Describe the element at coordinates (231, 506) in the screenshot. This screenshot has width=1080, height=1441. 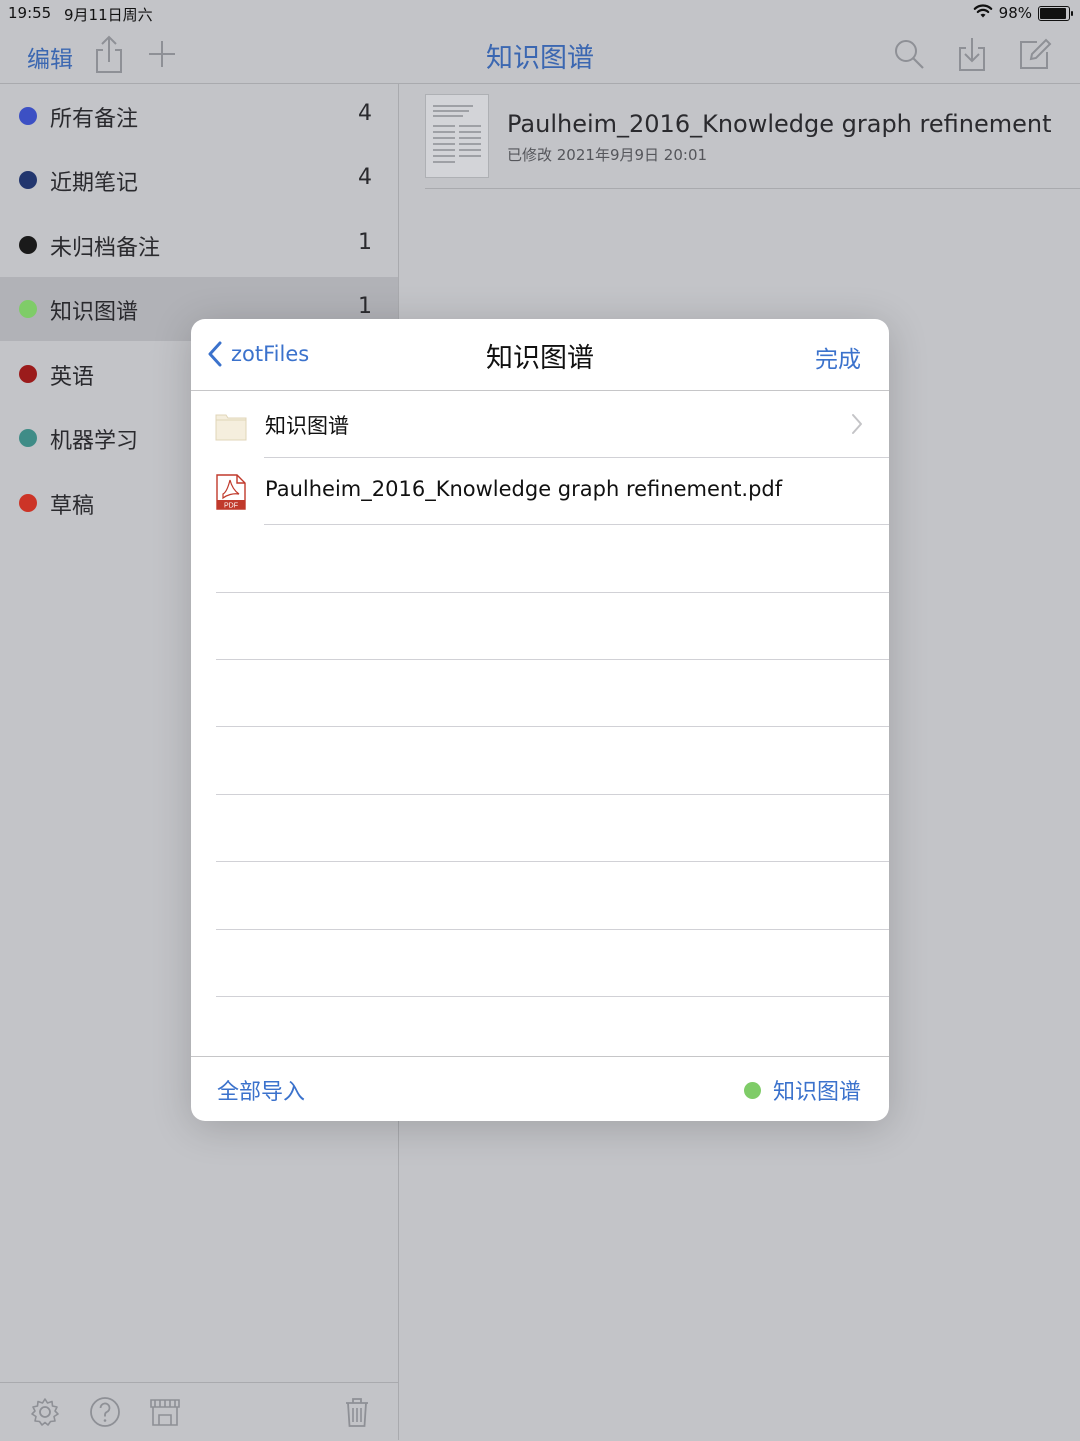
I see `pdf-badge-label: PDF` at that location.